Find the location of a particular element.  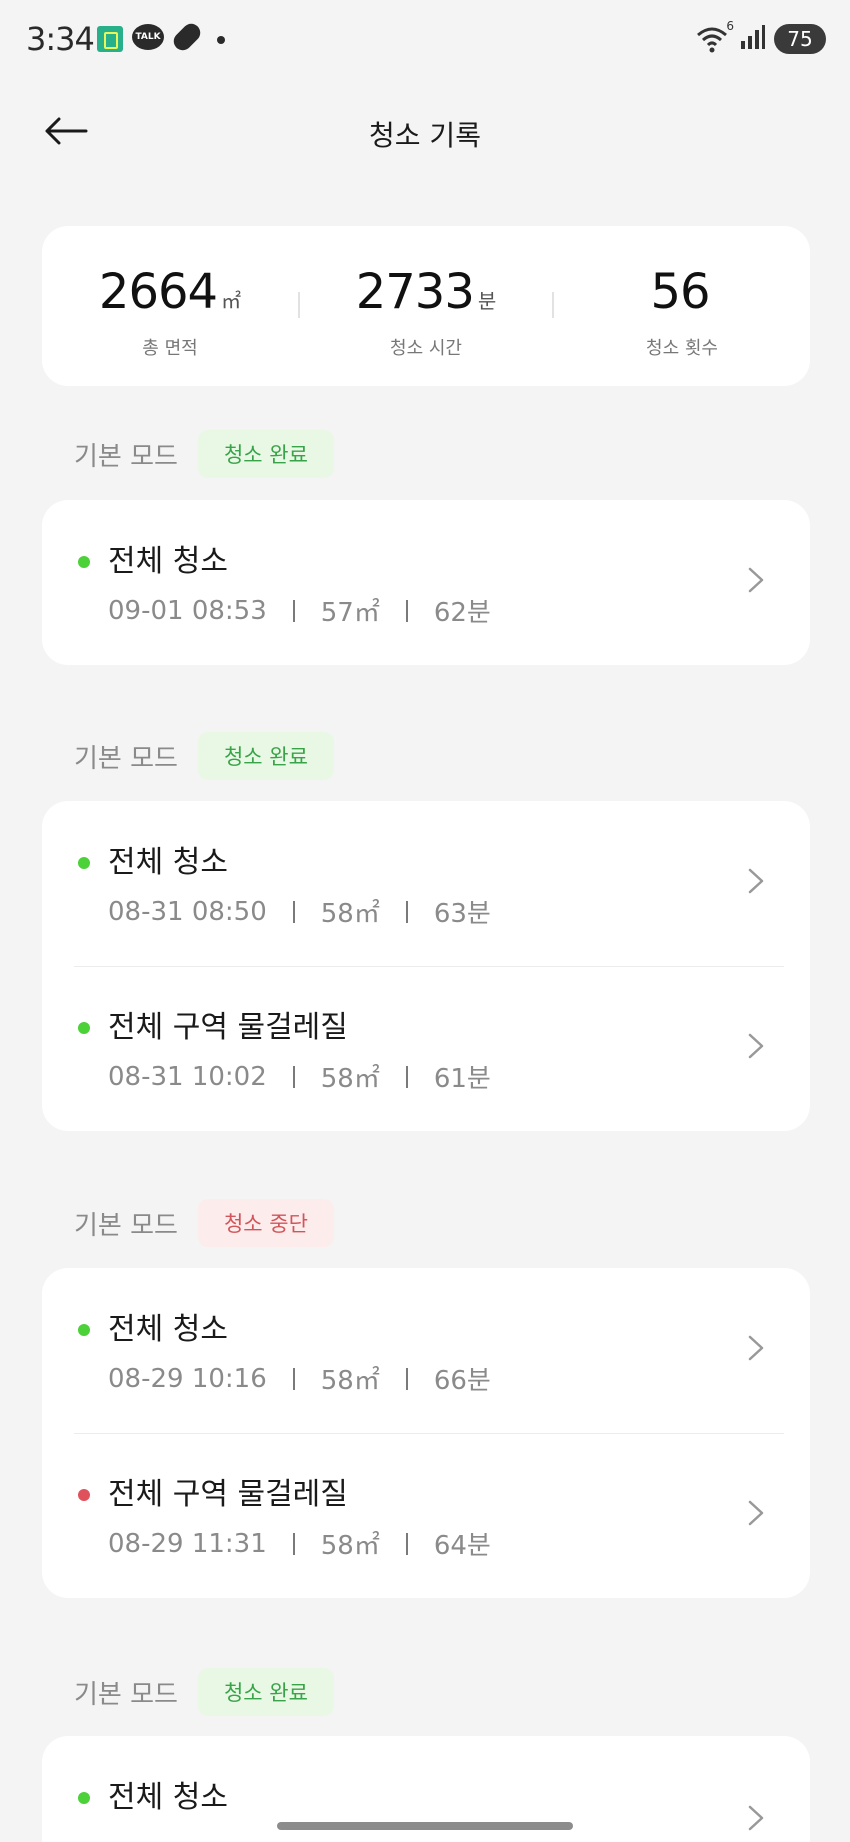

top-app-bar: 청소 기록 is located at coordinates (425, 130).